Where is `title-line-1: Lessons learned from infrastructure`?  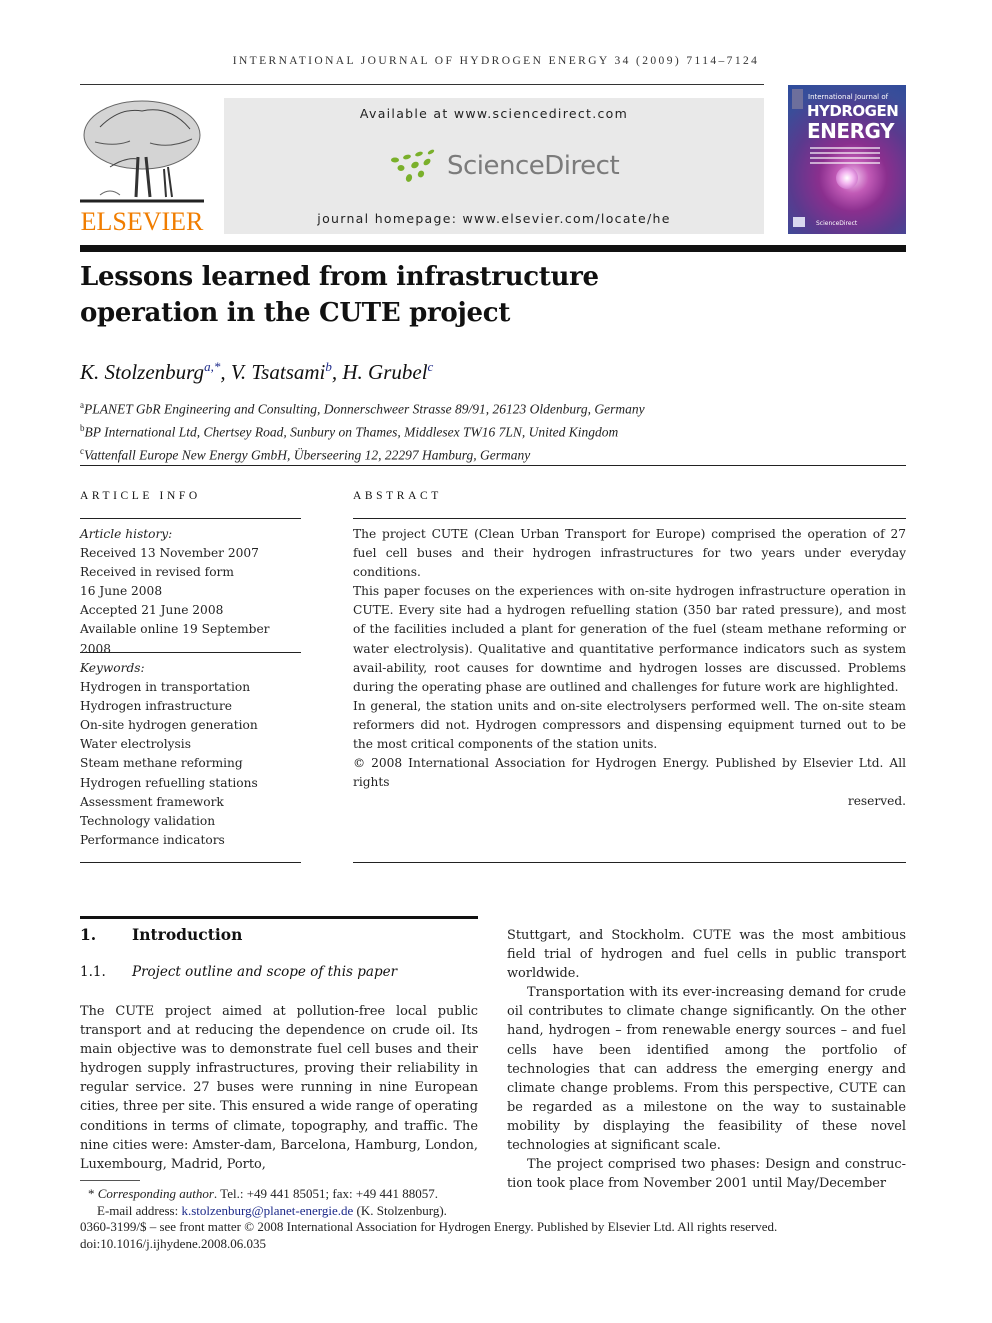
title-line-1: Lessons learned from infrastructure is located at coordinates (339, 277).